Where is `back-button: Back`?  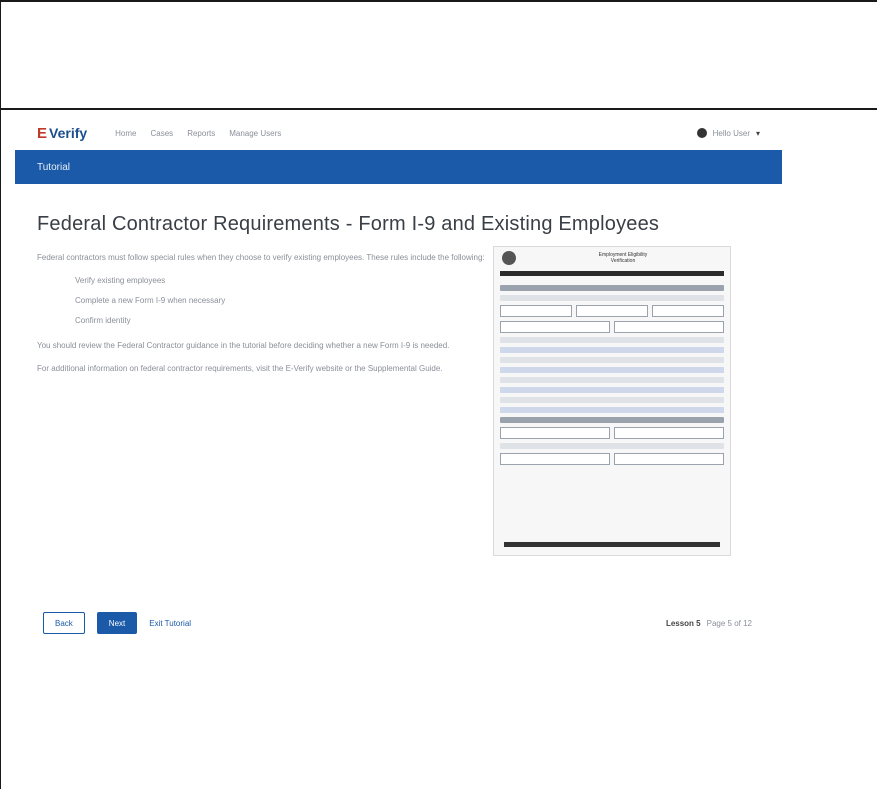 back-button: Back is located at coordinates (64, 623).